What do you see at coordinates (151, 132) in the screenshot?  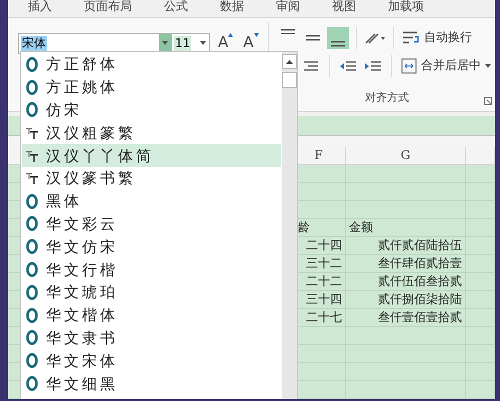 I see `font-list-item: 汉仪粗篆繁` at bounding box center [151, 132].